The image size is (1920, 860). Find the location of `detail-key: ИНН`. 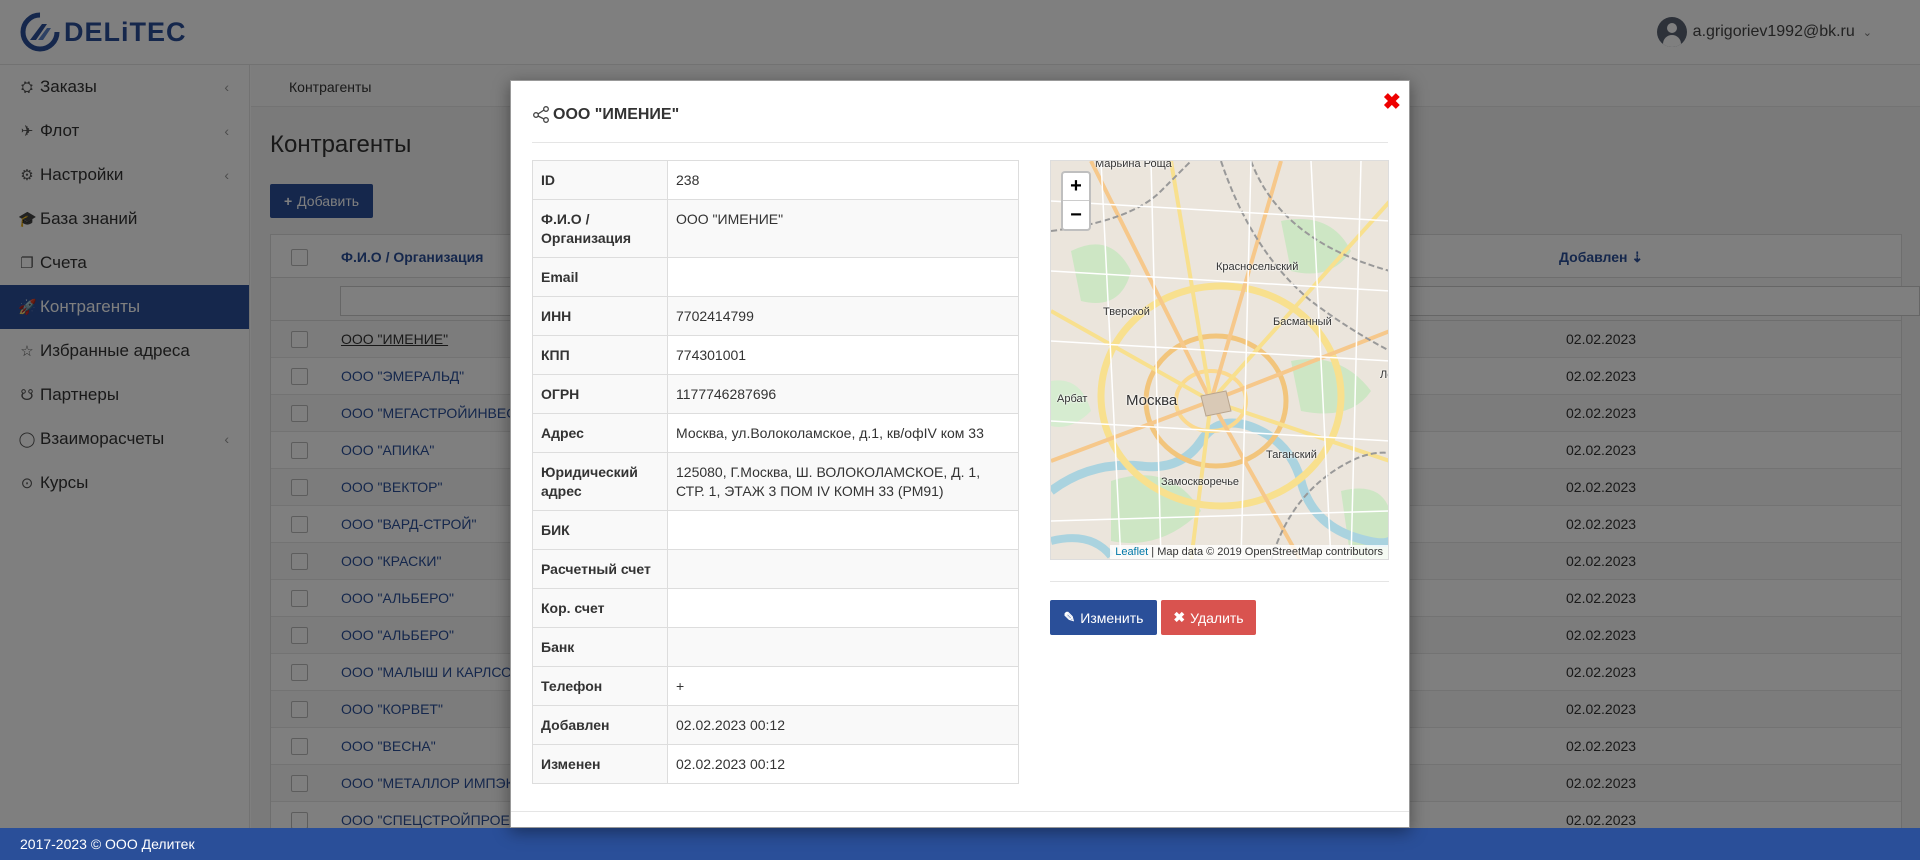

detail-key: ИНН is located at coordinates (600, 316).